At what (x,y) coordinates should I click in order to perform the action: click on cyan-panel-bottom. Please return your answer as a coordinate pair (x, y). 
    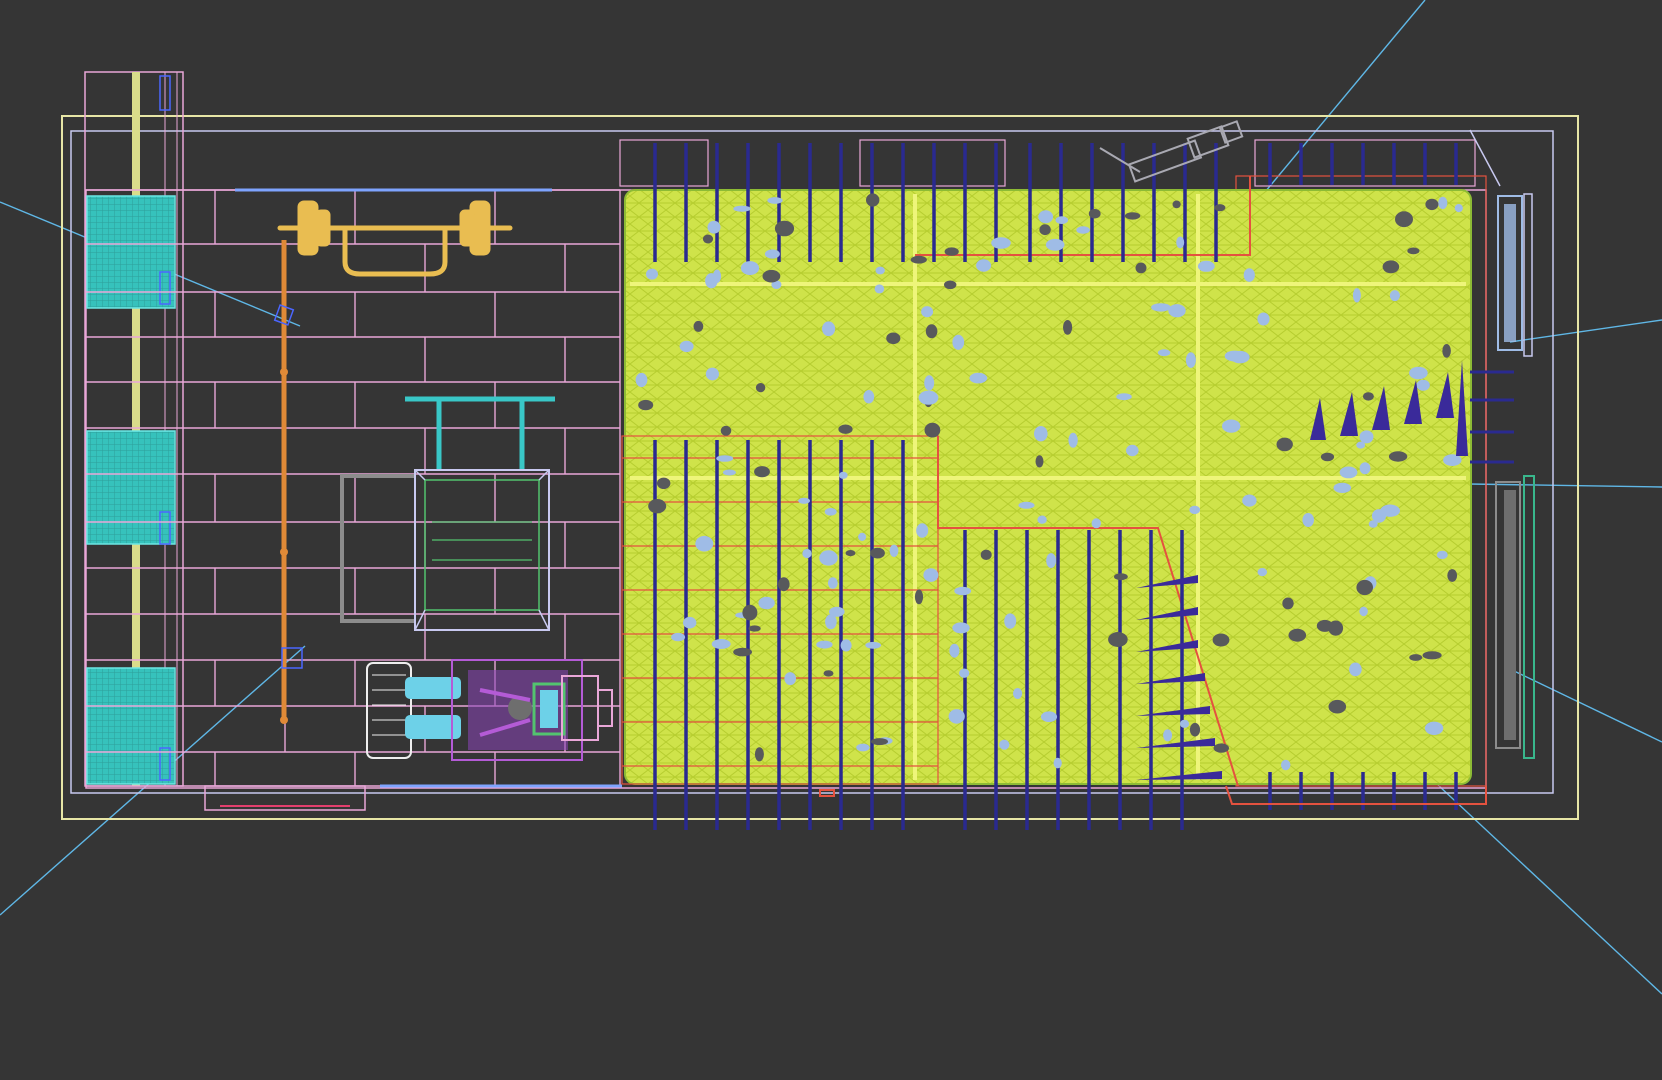
    Looking at the image, I should click on (131, 726).